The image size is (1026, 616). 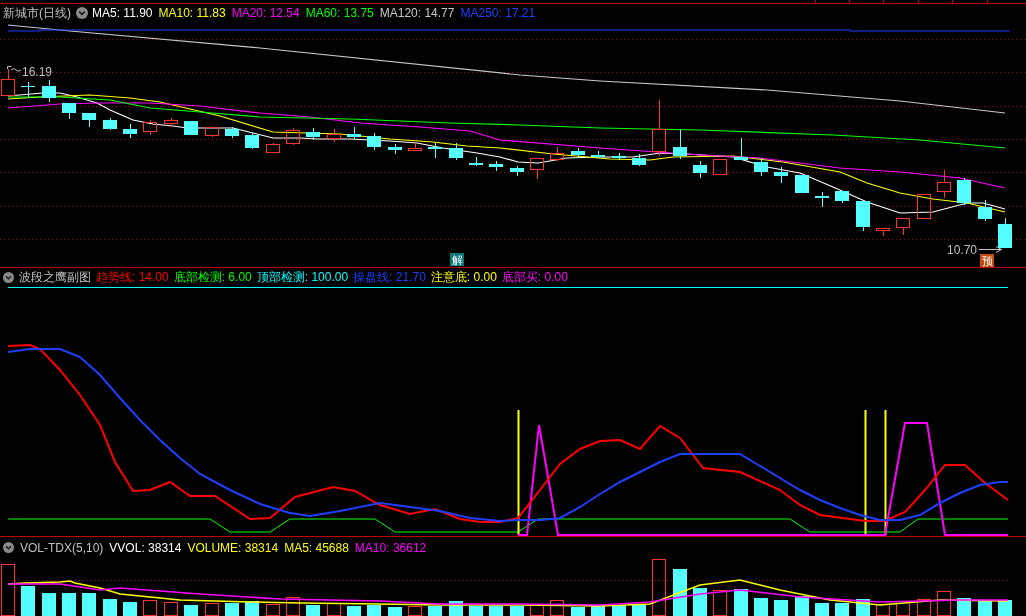 What do you see at coordinates (132, 277) in the screenshot?
I see `indicator-value: 趋势线: 14.00` at bounding box center [132, 277].